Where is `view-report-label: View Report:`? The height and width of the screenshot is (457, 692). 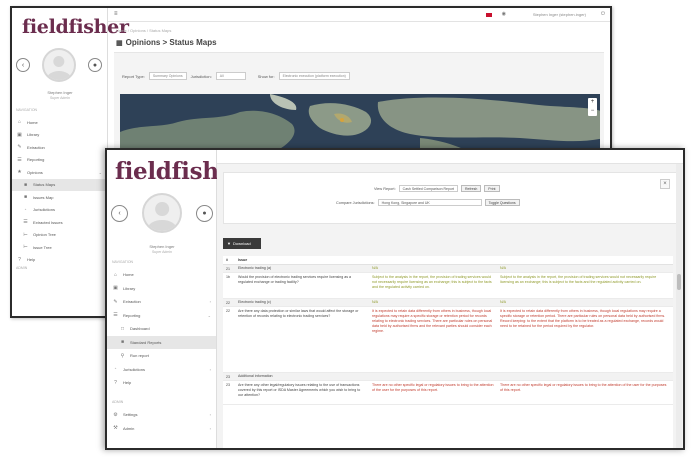 view-report-label: View Report: is located at coordinates (385, 188).